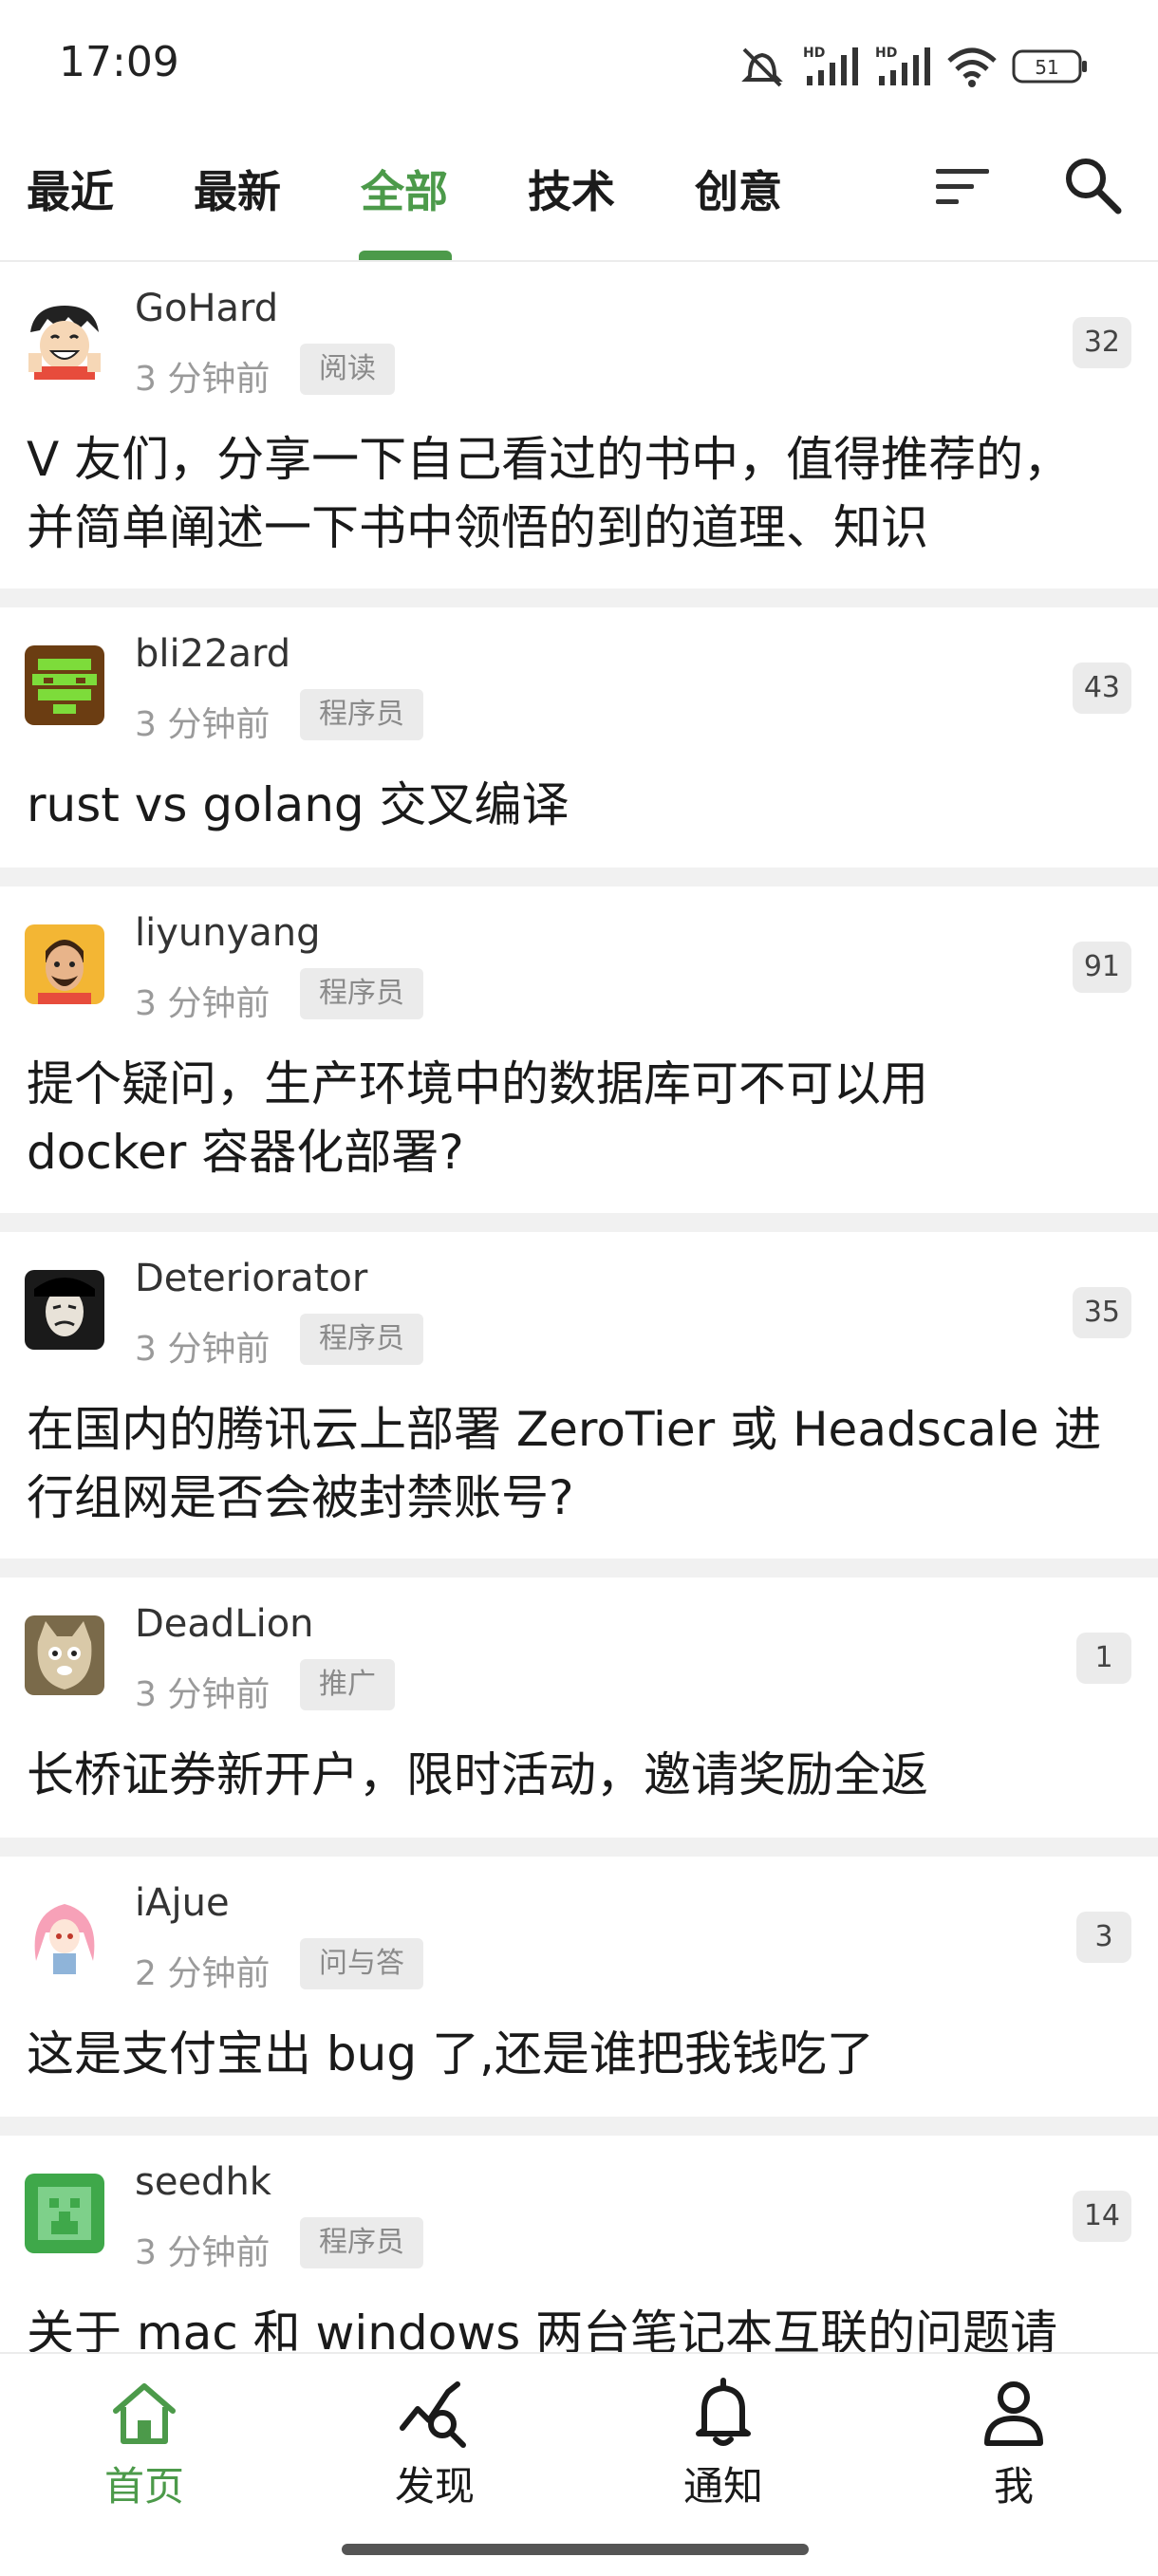 This screenshot has height=2576, width=1158. What do you see at coordinates (212, 654) in the screenshot?
I see `username: bli22ard` at bounding box center [212, 654].